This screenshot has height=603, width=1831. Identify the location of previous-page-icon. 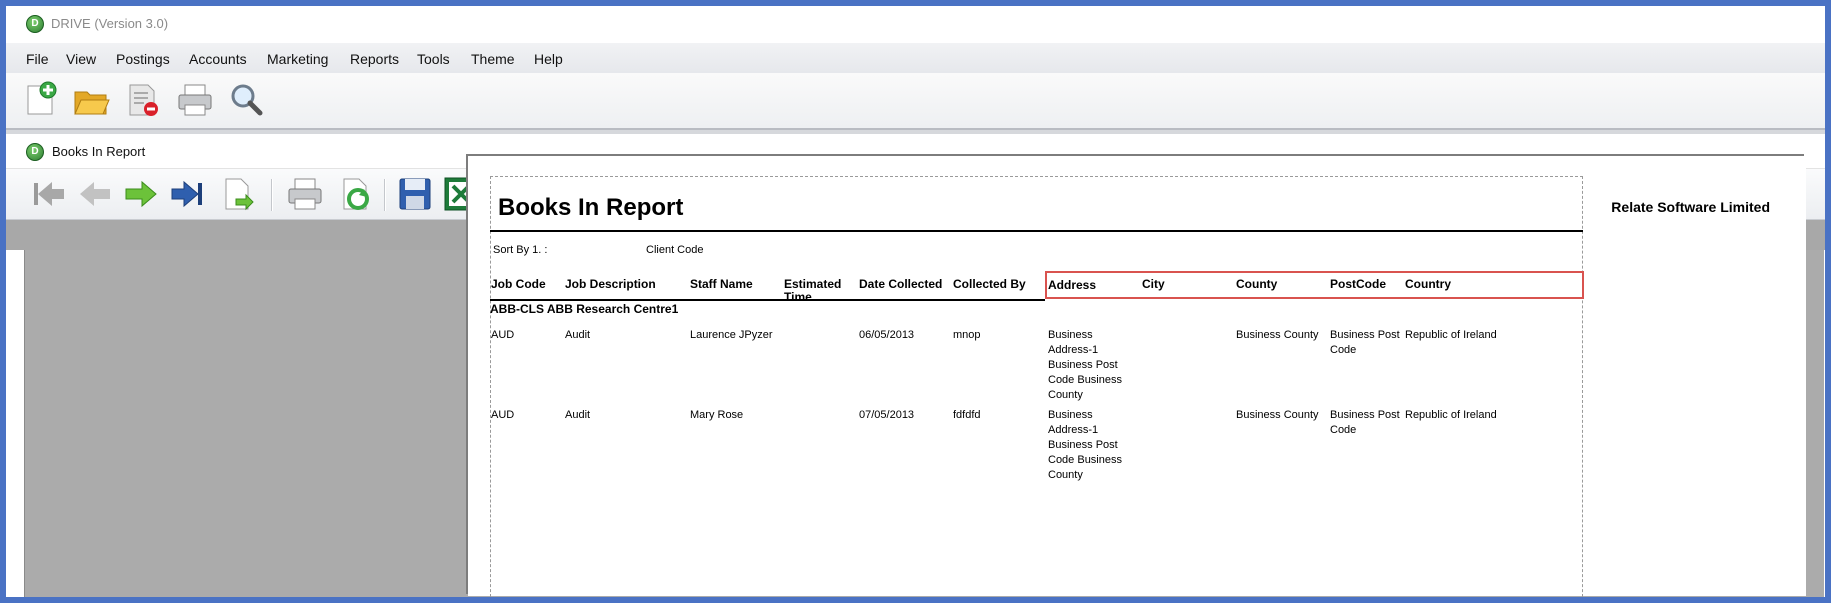
(95, 194).